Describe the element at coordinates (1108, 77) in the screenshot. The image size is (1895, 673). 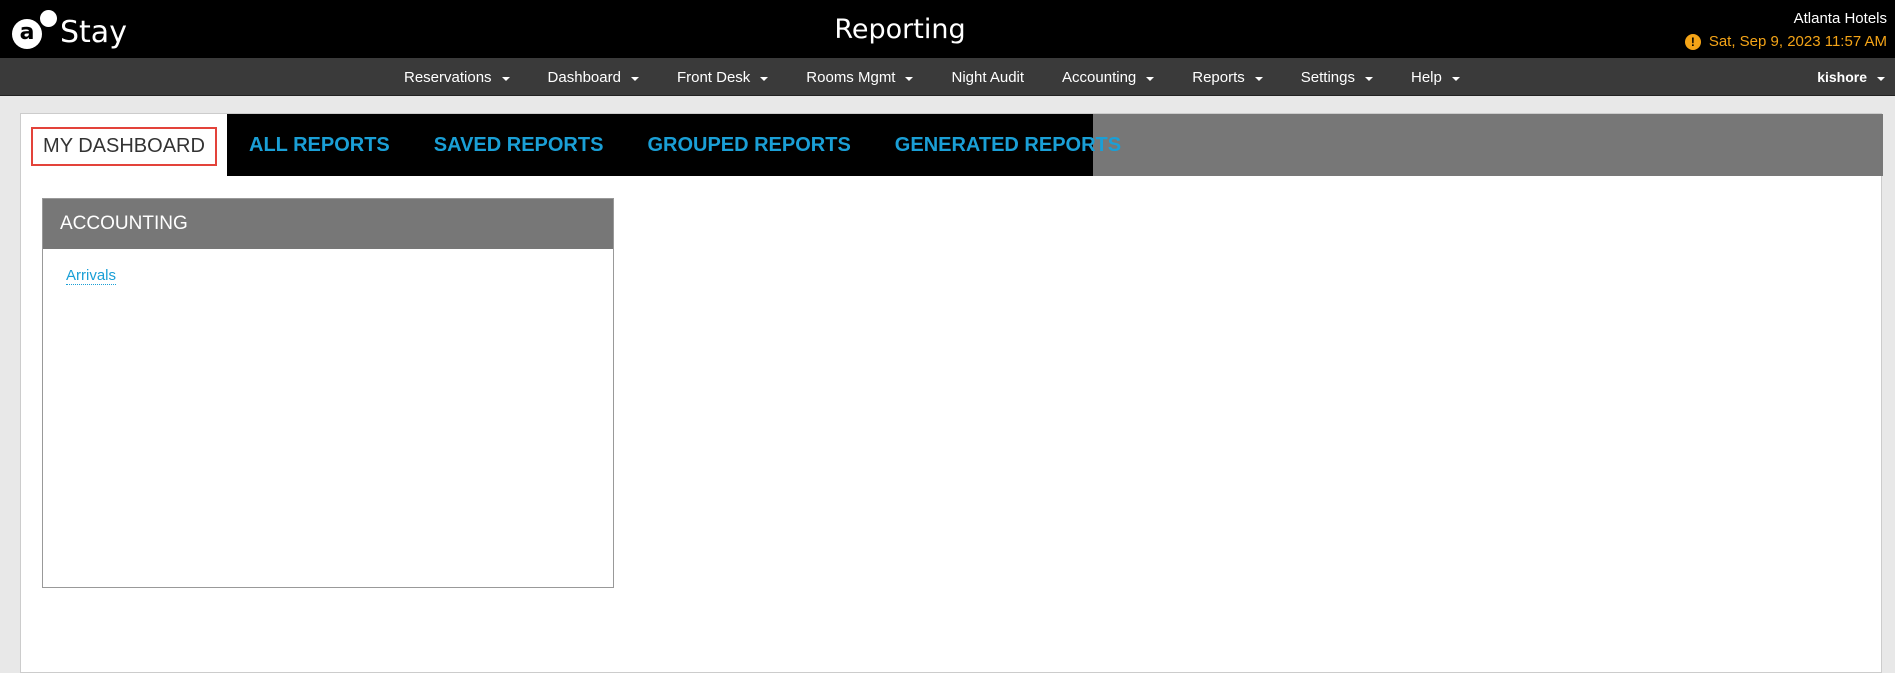
I see `nav-item-accounting: Accounting` at that location.